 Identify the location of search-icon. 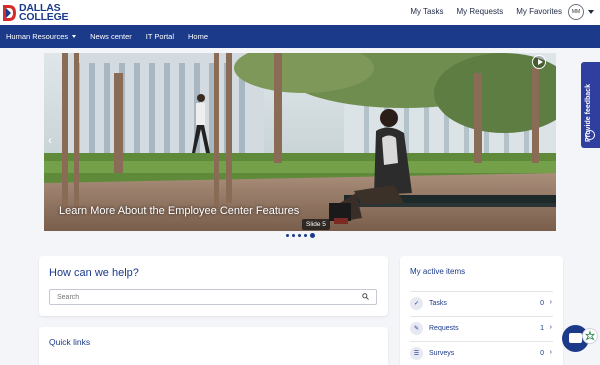
(365, 296).